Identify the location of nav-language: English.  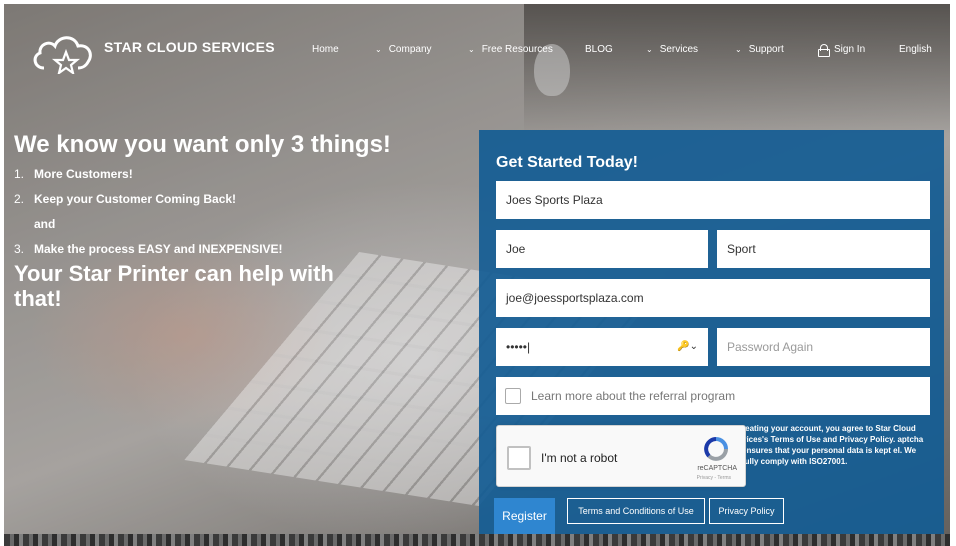
(915, 49).